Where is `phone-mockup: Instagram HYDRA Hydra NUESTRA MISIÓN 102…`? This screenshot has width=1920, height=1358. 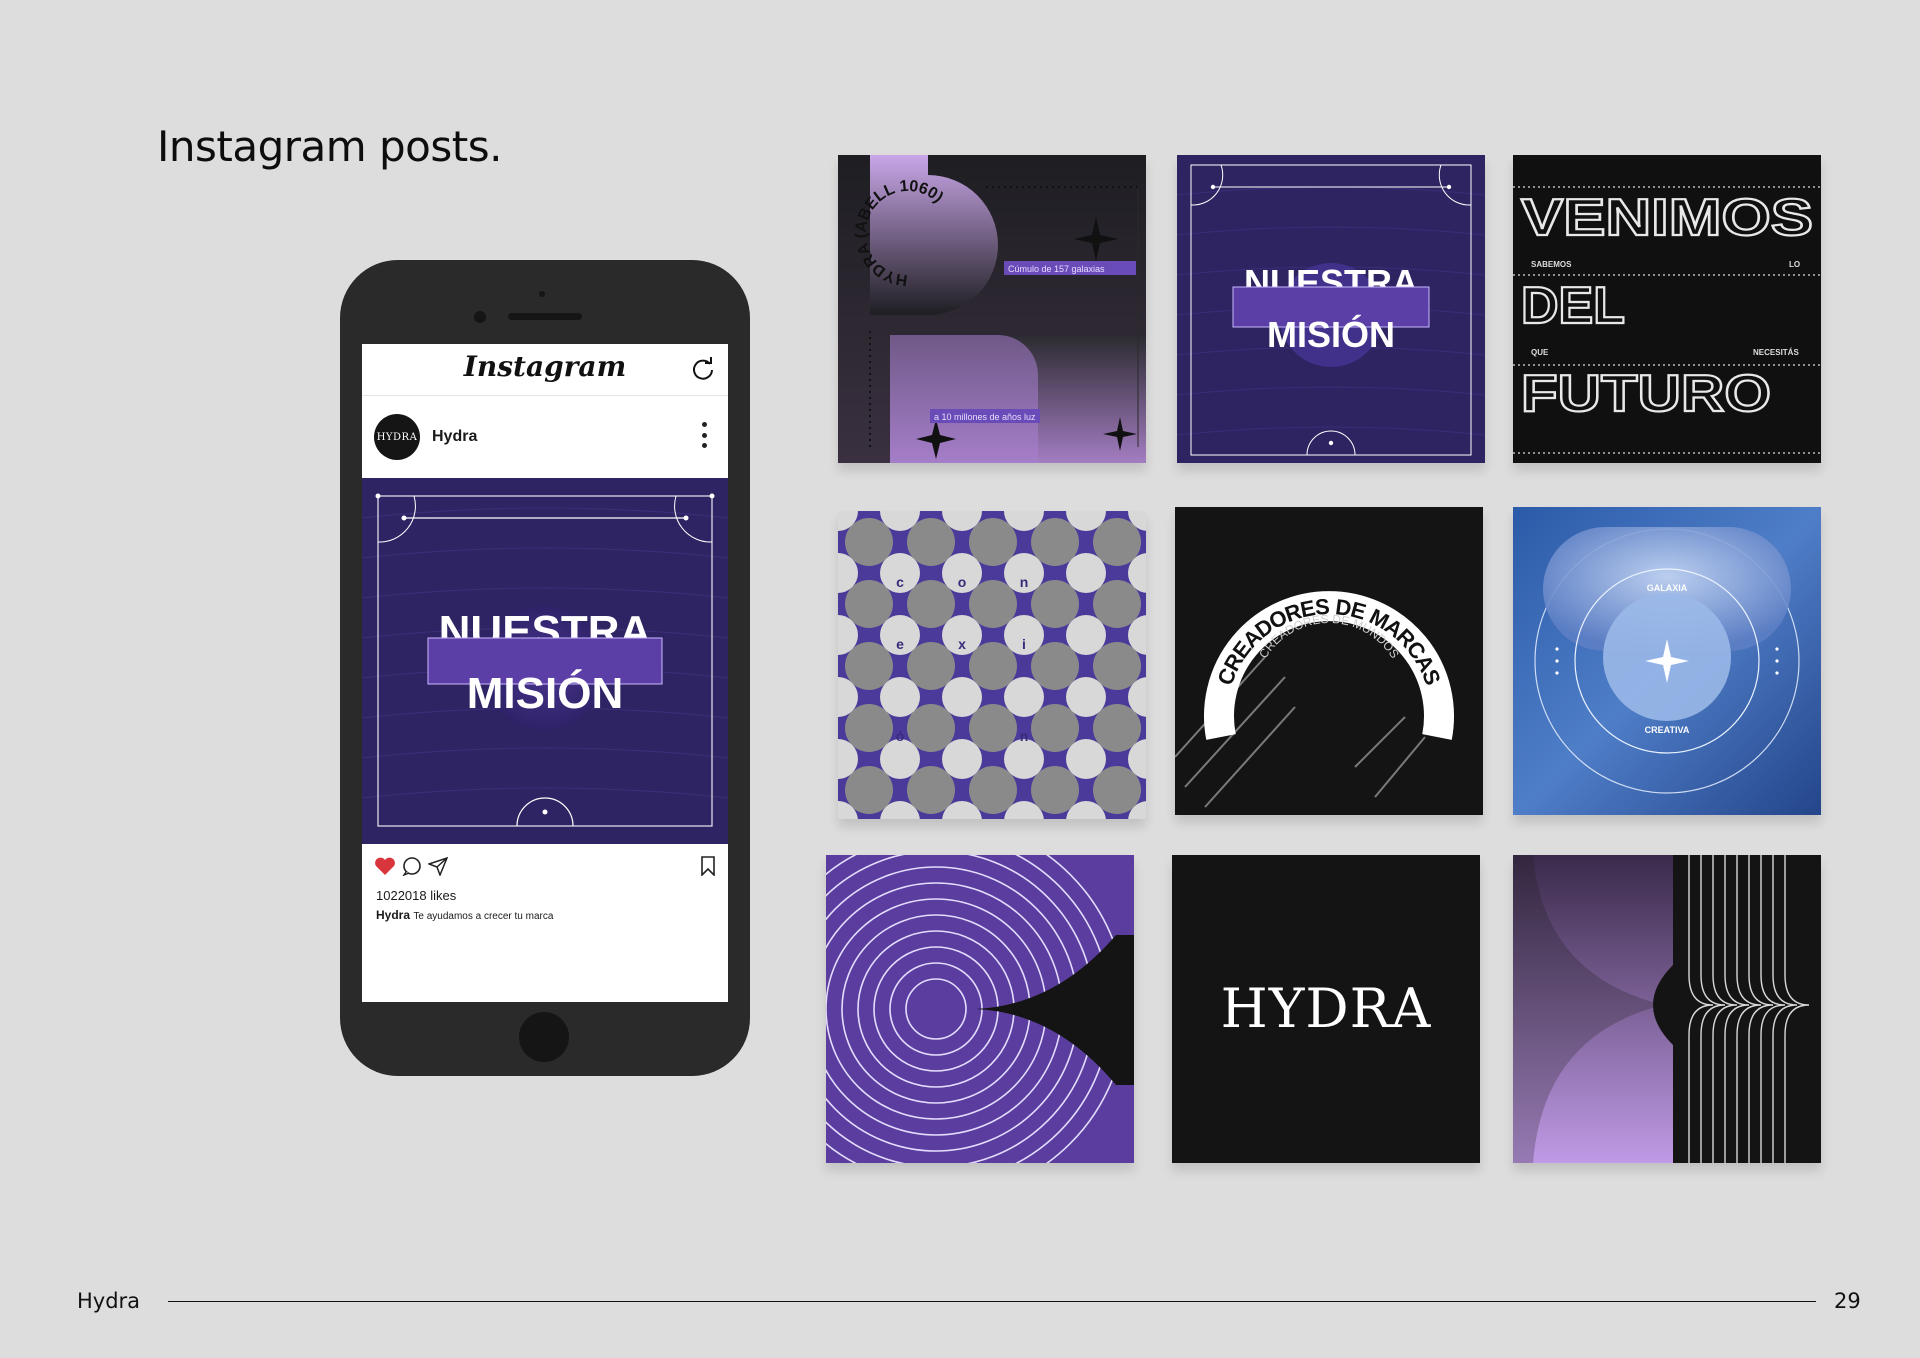 phone-mockup: Instagram HYDRA Hydra NUESTRA MISIÓN 102… is located at coordinates (545, 668).